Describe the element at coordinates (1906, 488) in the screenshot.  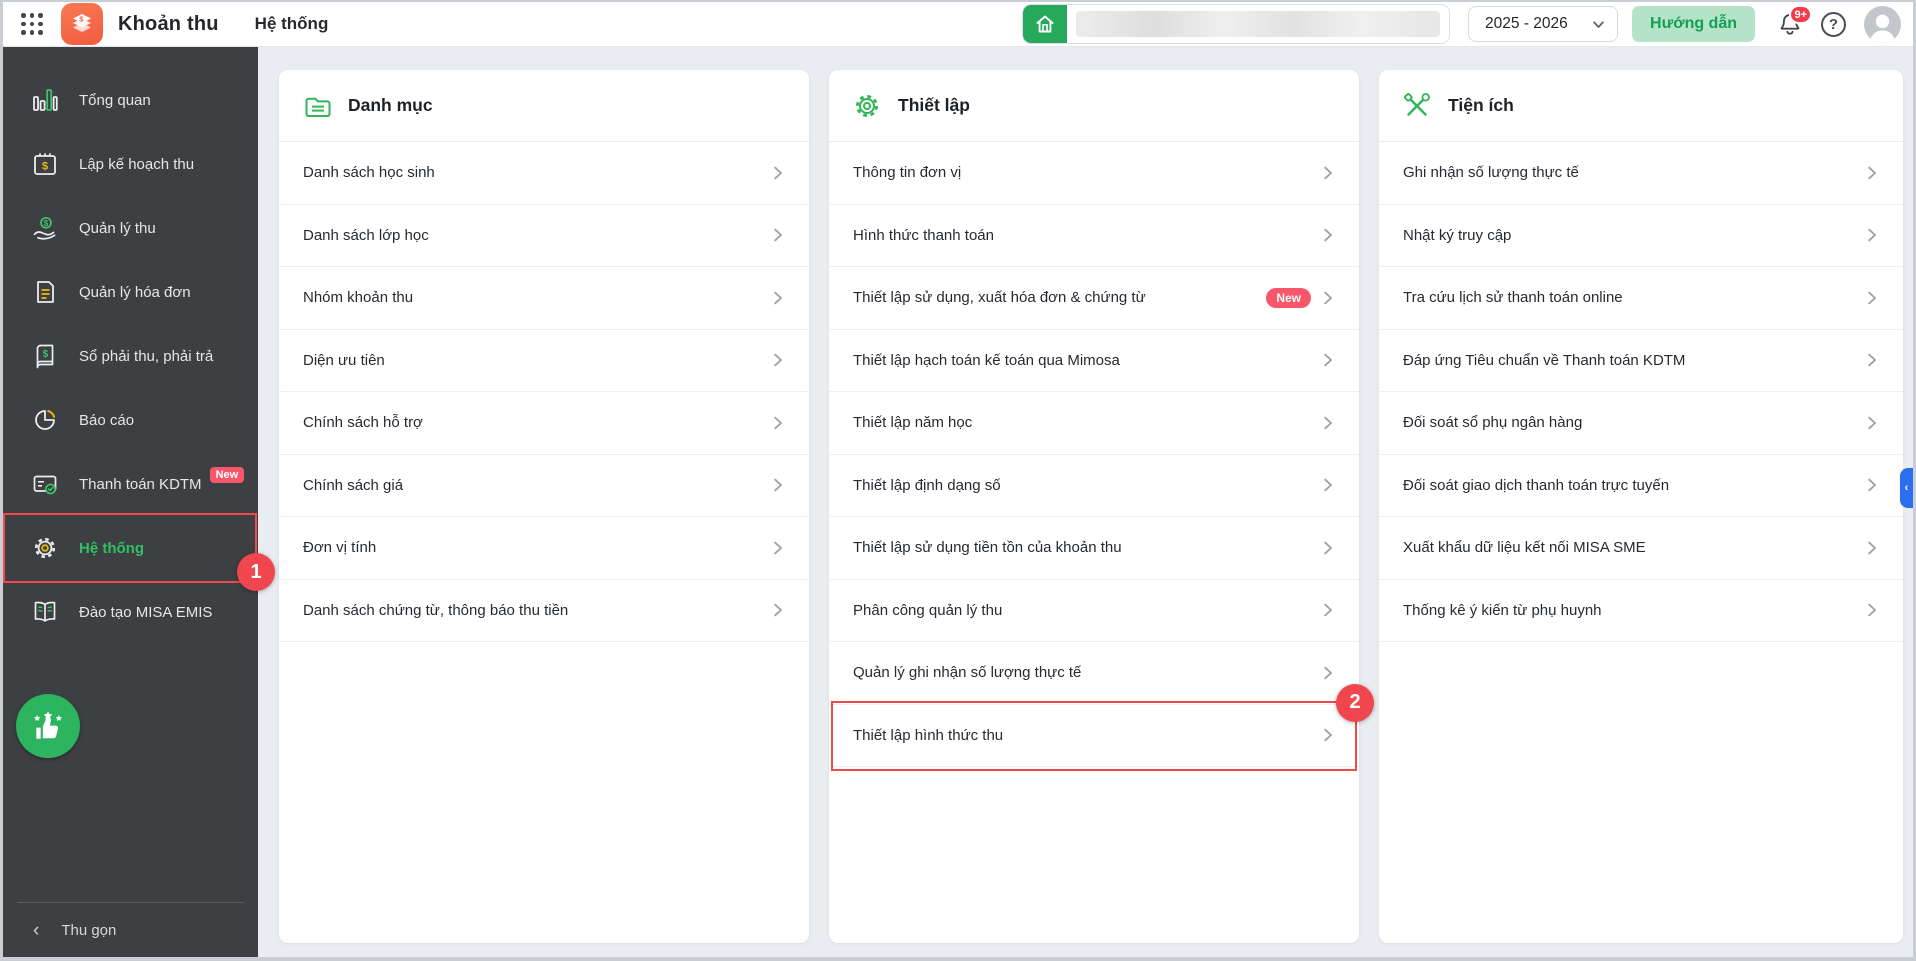
I see `expand-panel-tab: ‹` at that location.